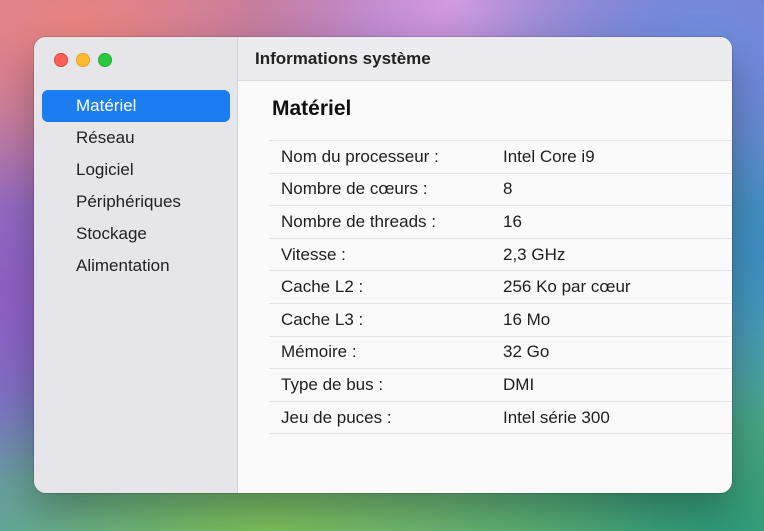 This screenshot has height=531, width=764. I want to click on zoom-window-button, so click(105, 60).